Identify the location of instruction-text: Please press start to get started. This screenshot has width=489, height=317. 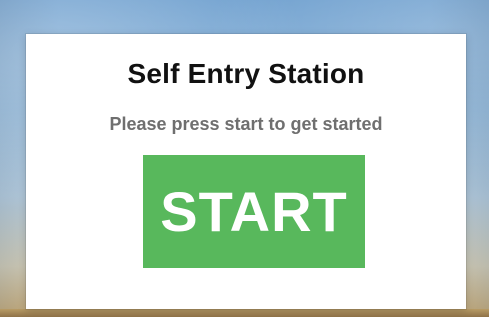
(246, 124).